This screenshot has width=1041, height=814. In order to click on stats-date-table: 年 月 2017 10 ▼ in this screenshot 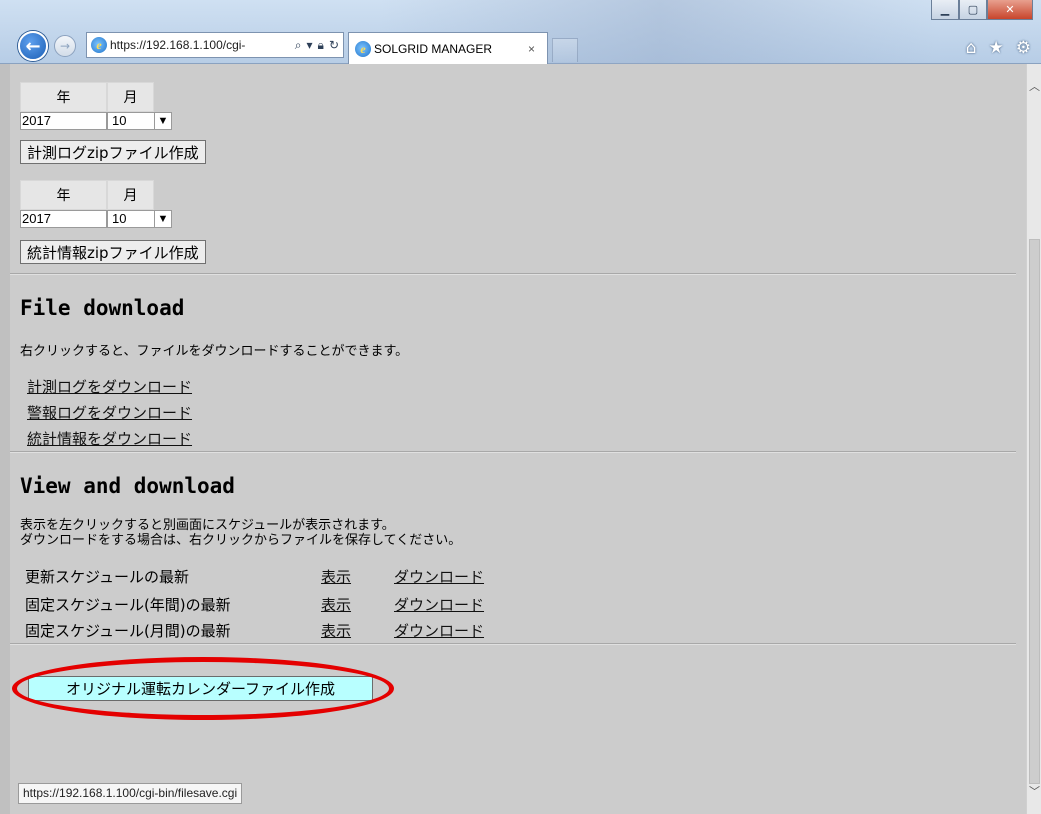, I will do `click(130, 204)`.